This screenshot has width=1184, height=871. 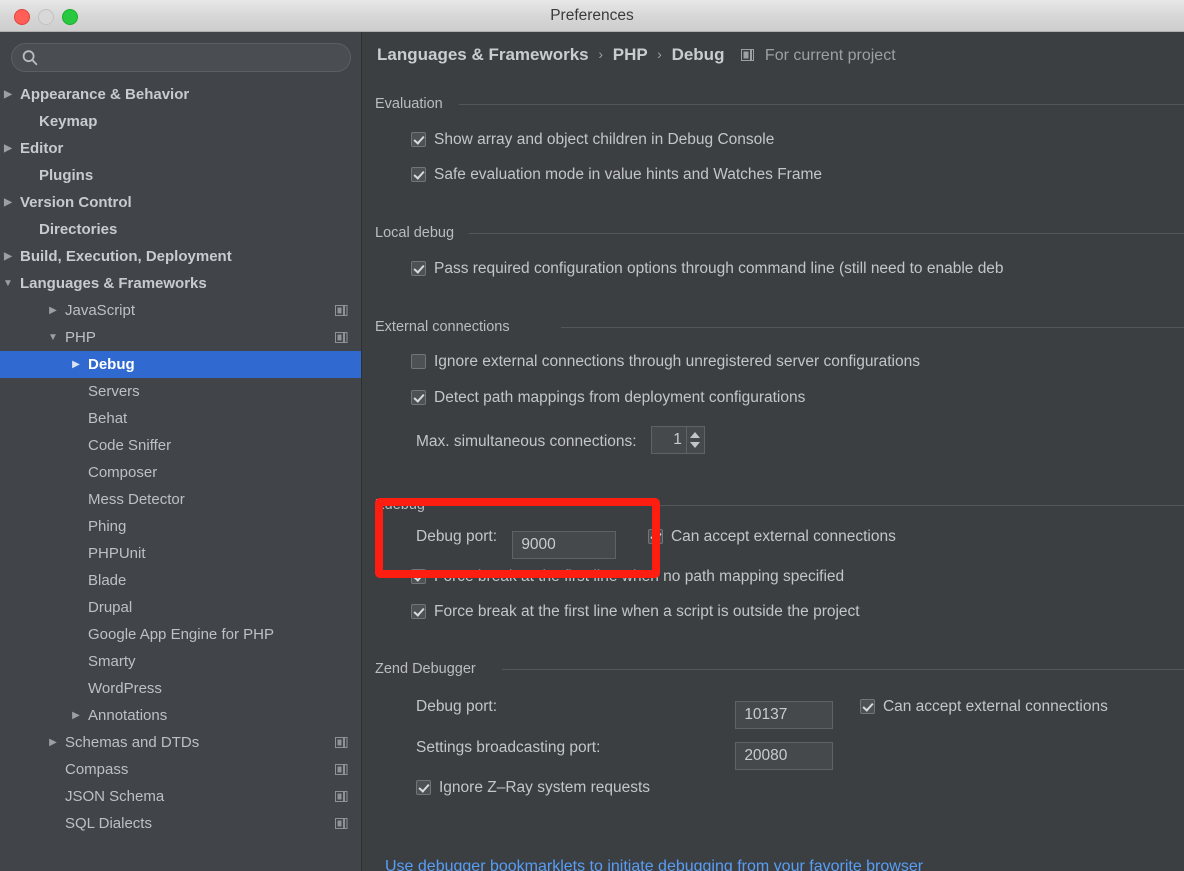 I want to click on zend-broadcast-port-label: Settings broadcasting port:, so click(x=508, y=747).